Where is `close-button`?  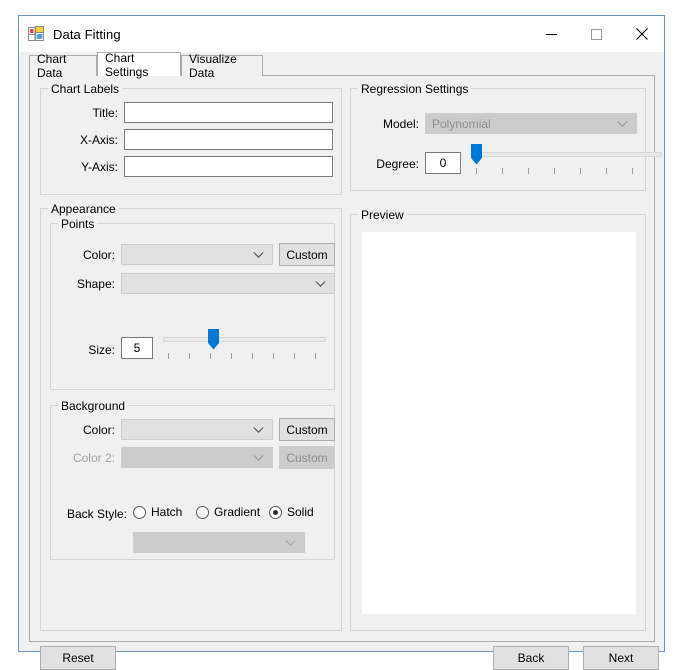 close-button is located at coordinates (641, 34).